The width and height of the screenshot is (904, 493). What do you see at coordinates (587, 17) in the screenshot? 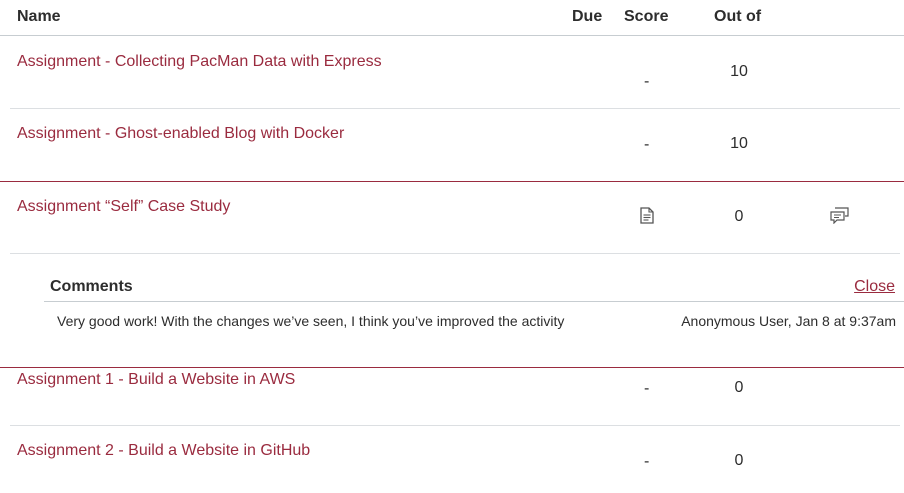
I see `column-header-due: Due` at bounding box center [587, 17].